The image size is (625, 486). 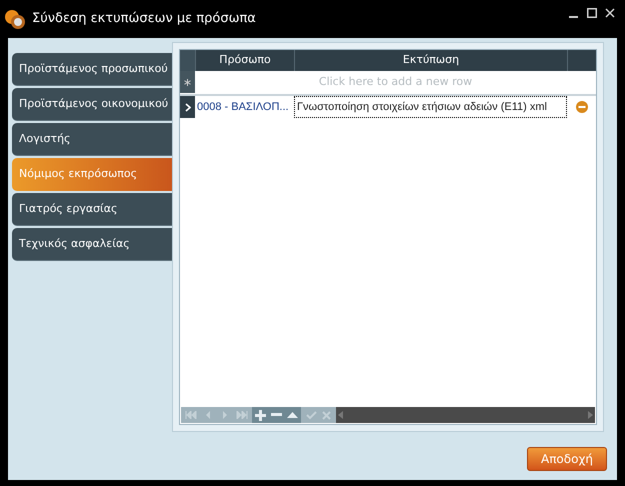 What do you see at coordinates (340, 415) in the screenshot?
I see `scroll-left-icon` at bounding box center [340, 415].